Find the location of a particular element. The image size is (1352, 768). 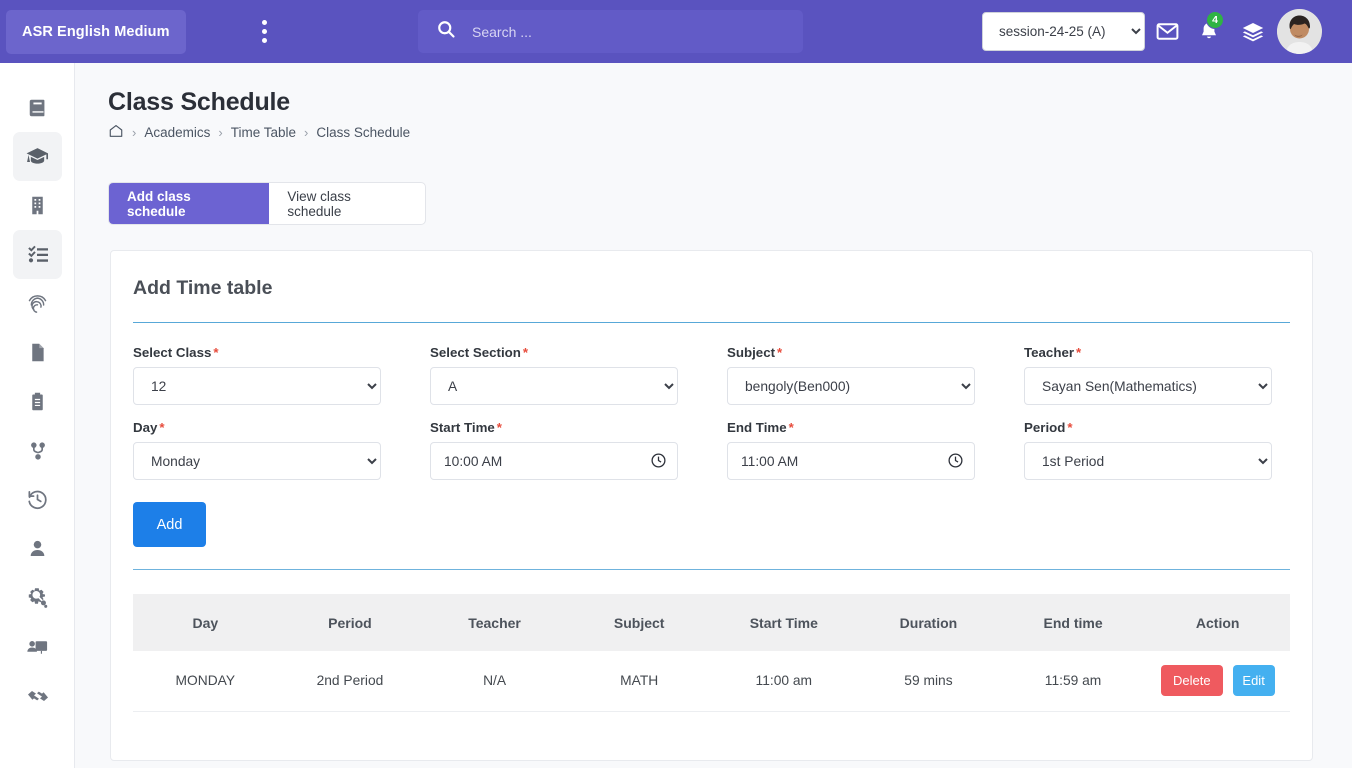

column-action: Action is located at coordinates (1217, 622).